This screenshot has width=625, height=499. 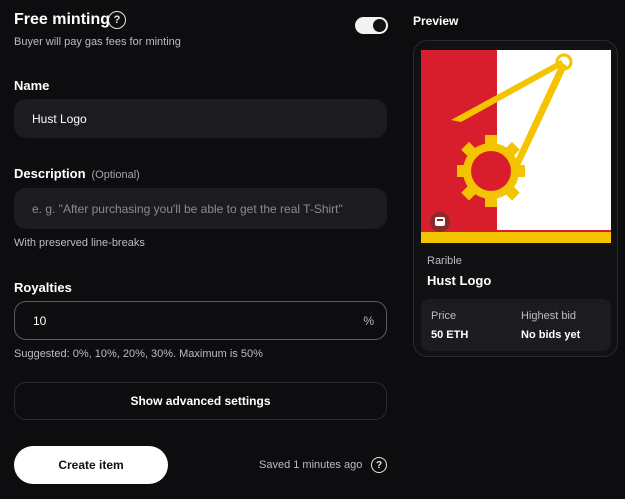 What do you see at coordinates (549, 316) in the screenshot?
I see `highest-bid-label: Highest bid` at bounding box center [549, 316].